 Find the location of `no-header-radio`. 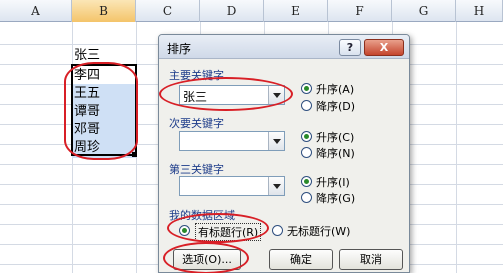

no-header-radio is located at coordinates (277, 230).